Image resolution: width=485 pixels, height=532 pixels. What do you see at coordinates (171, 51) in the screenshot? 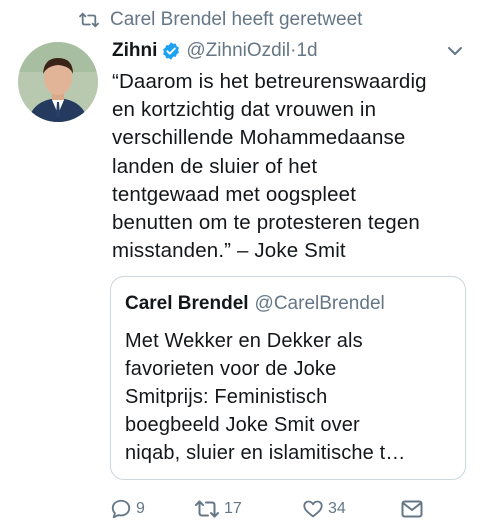
I see `verified-badge-icon` at bounding box center [171, 51].